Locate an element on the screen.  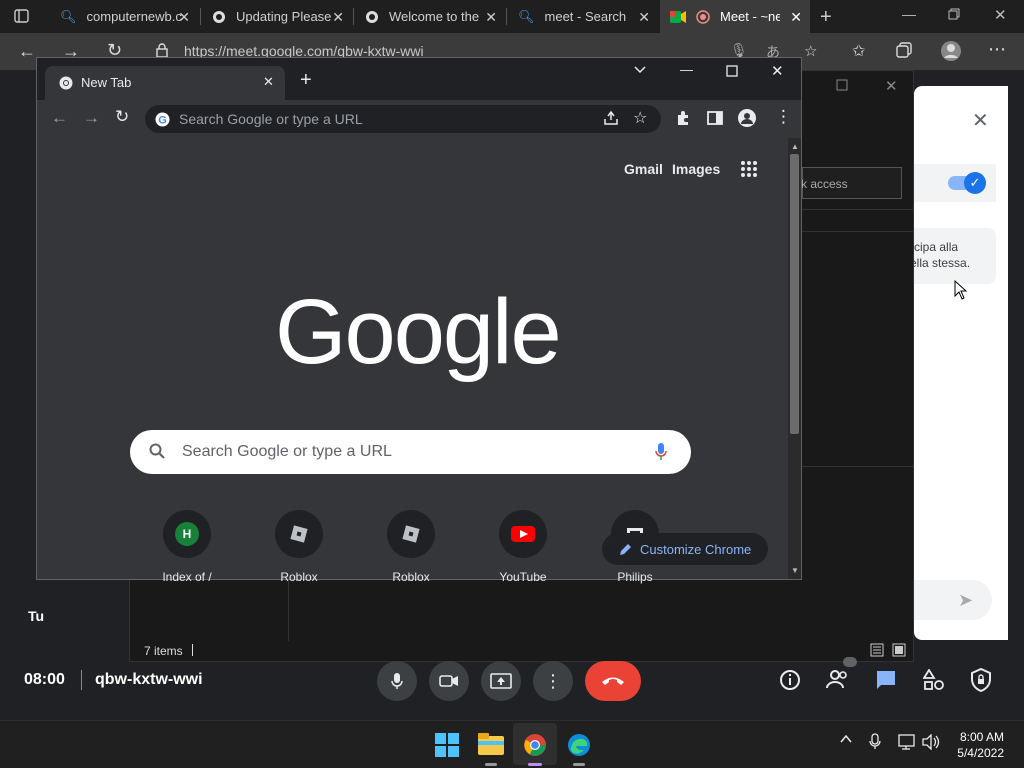
tab-actions-icon is located at coordinates (22, 16).